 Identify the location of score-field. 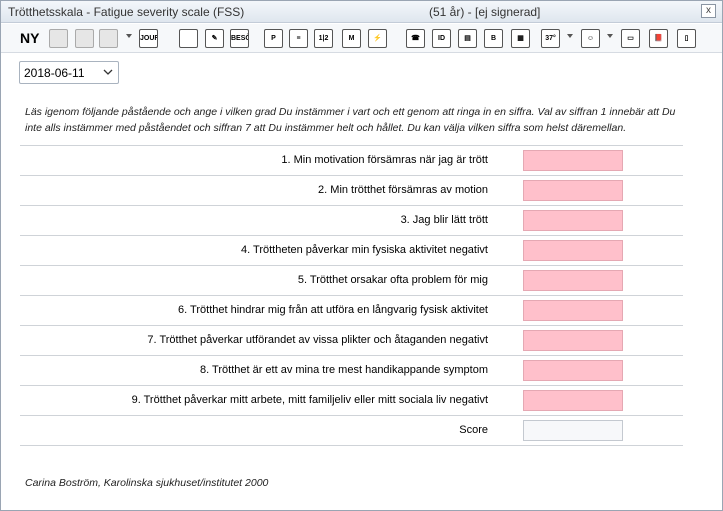
(573, 430).